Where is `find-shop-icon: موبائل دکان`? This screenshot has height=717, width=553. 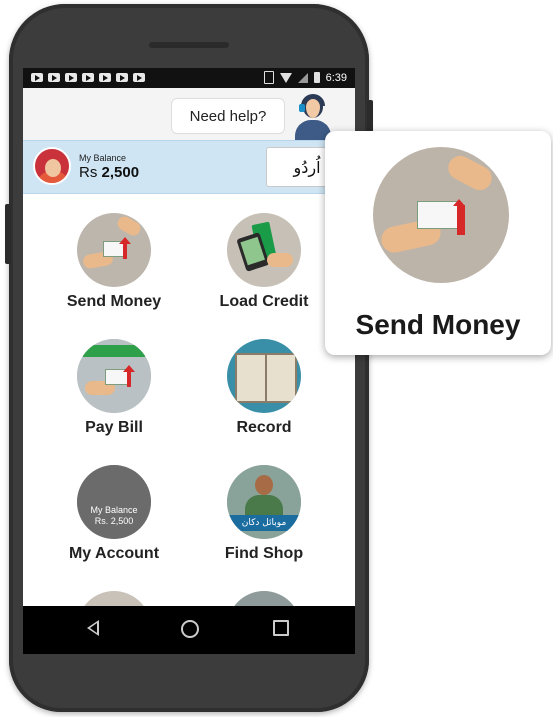
find-shop-icon: موبائل دکان is located at coordinates (264, 502).